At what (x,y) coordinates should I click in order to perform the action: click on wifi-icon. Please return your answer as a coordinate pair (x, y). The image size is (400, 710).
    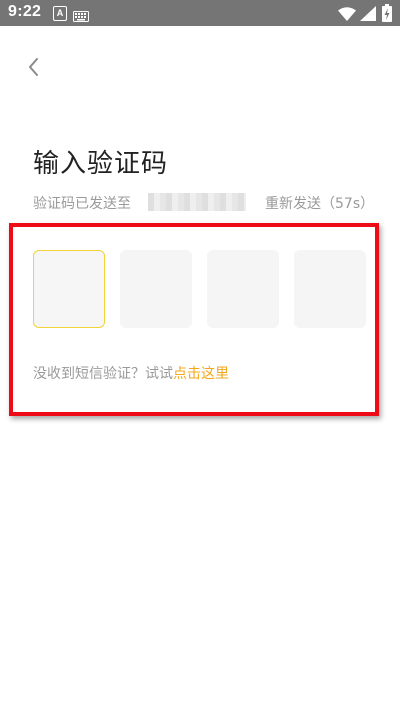
    Looking at the image, I should click on (347, 15).